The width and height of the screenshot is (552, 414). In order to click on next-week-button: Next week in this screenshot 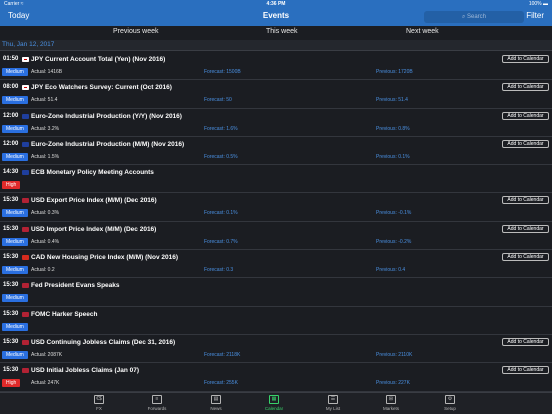, I will do `click(422, 31)`.